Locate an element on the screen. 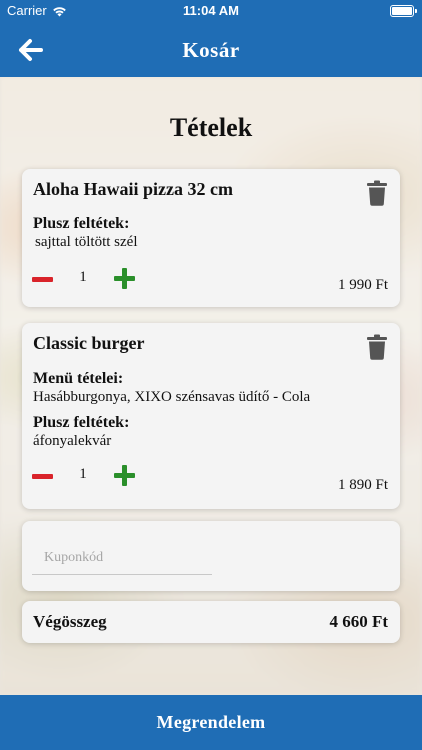  item-price: 1 990 Ft is located at coordinates (362, 285).